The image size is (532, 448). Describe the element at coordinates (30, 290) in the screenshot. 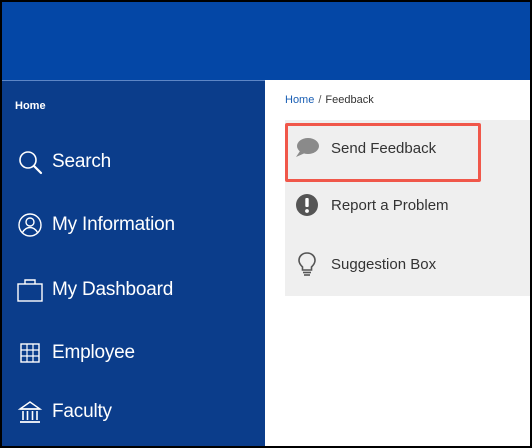

I see `folder-icon` at that location.